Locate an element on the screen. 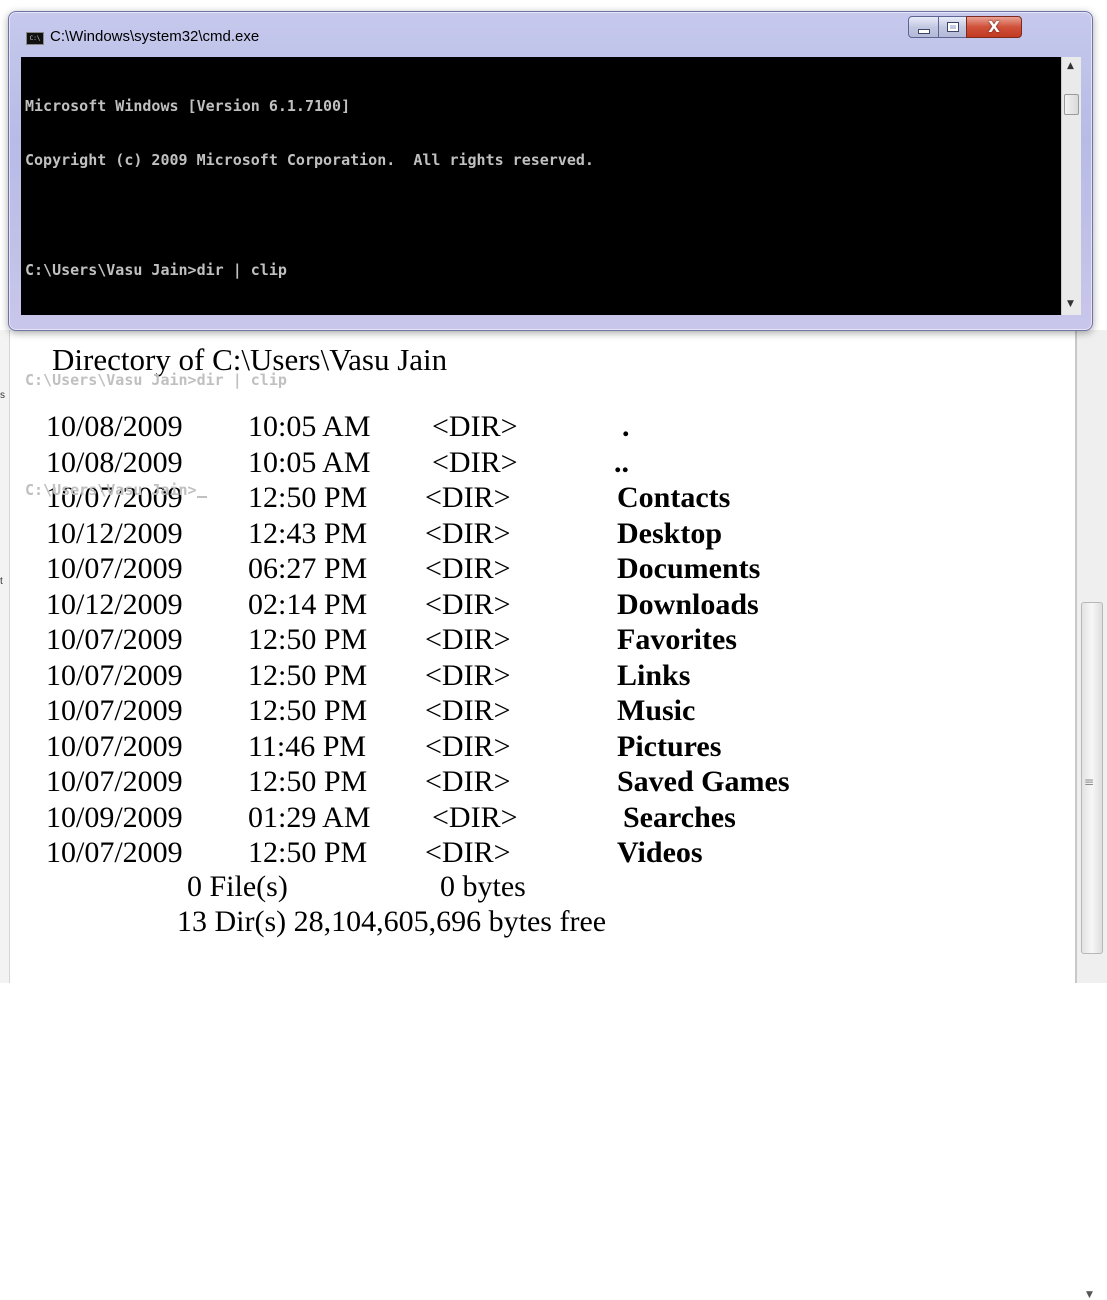 Image resolution: width=1107 pixels, height=1300 pixels. cmd-titlebar: C:\ C:\Windows\system32\cmd.exe X is located at coordinates (550, 34).